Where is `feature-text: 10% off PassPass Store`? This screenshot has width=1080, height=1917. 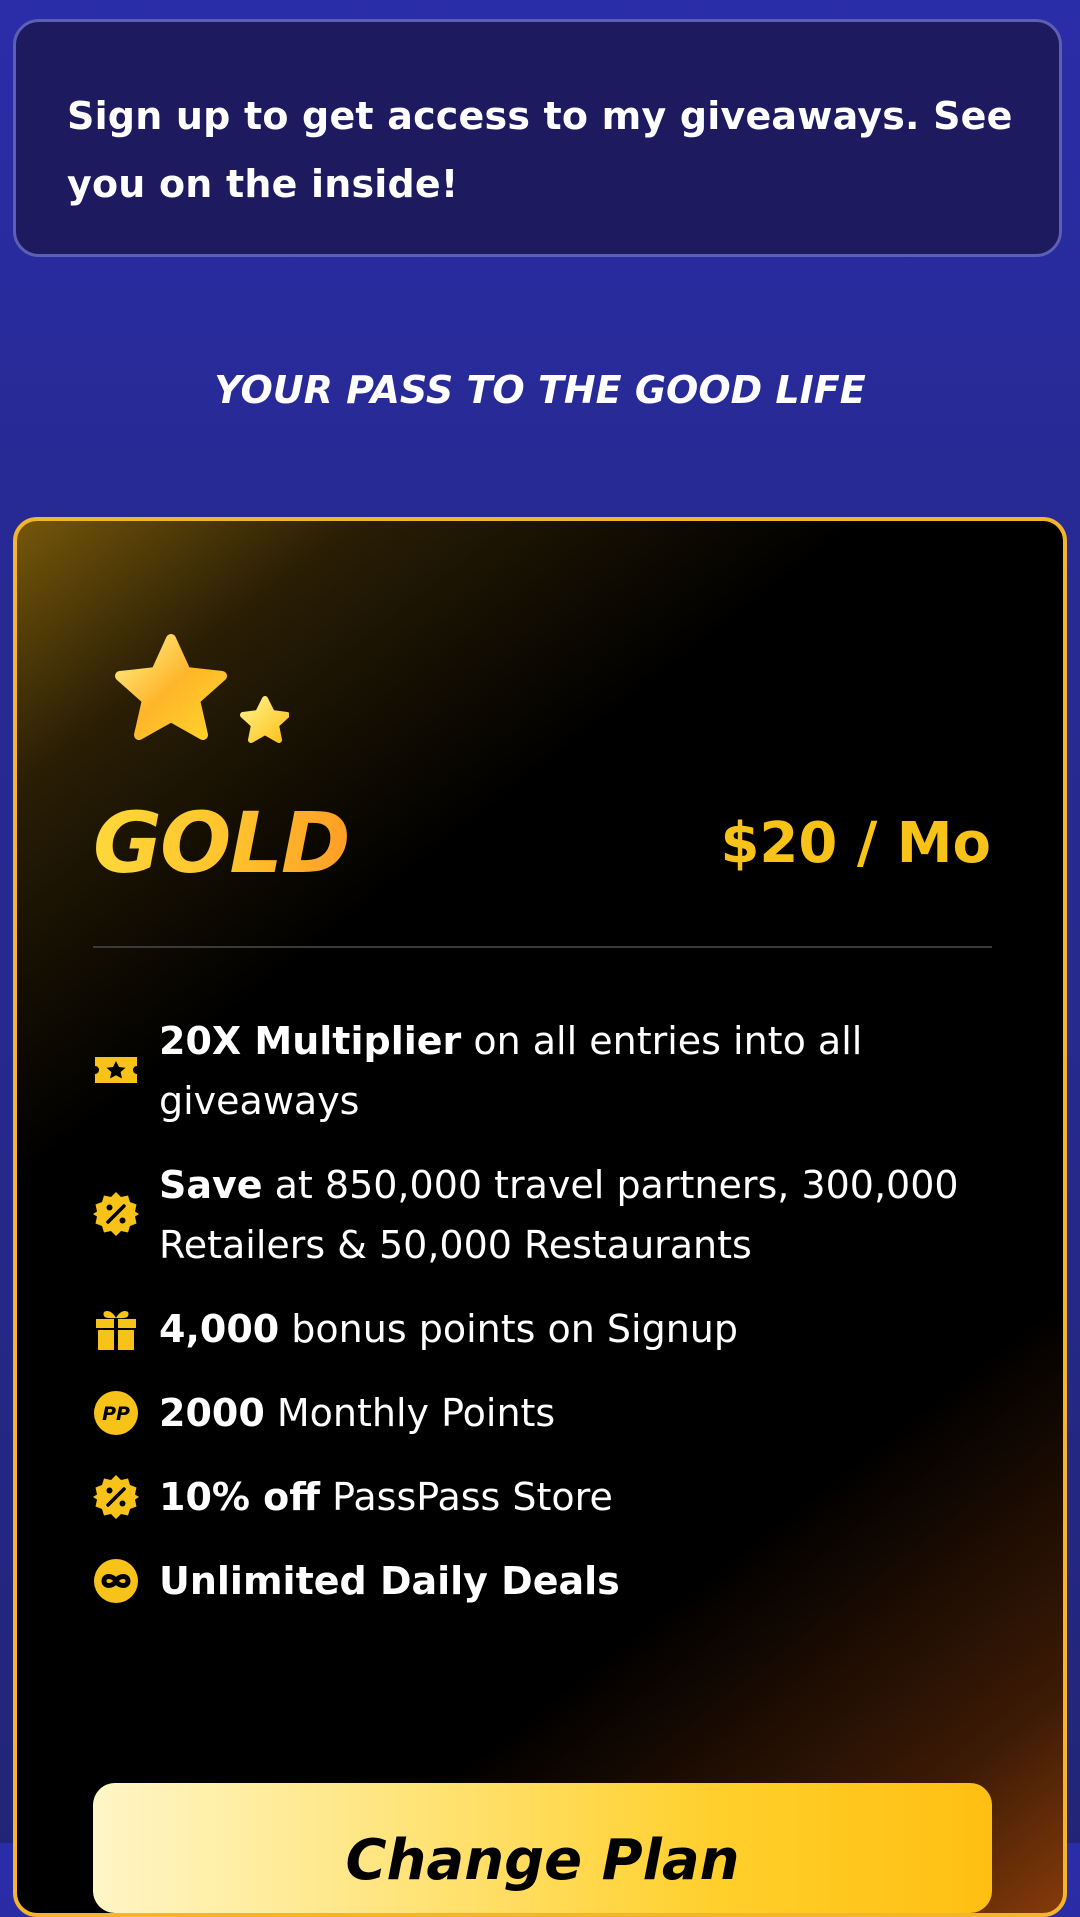
feature-text: 10% off PassPass Store is located at coordinates (386, 1497).